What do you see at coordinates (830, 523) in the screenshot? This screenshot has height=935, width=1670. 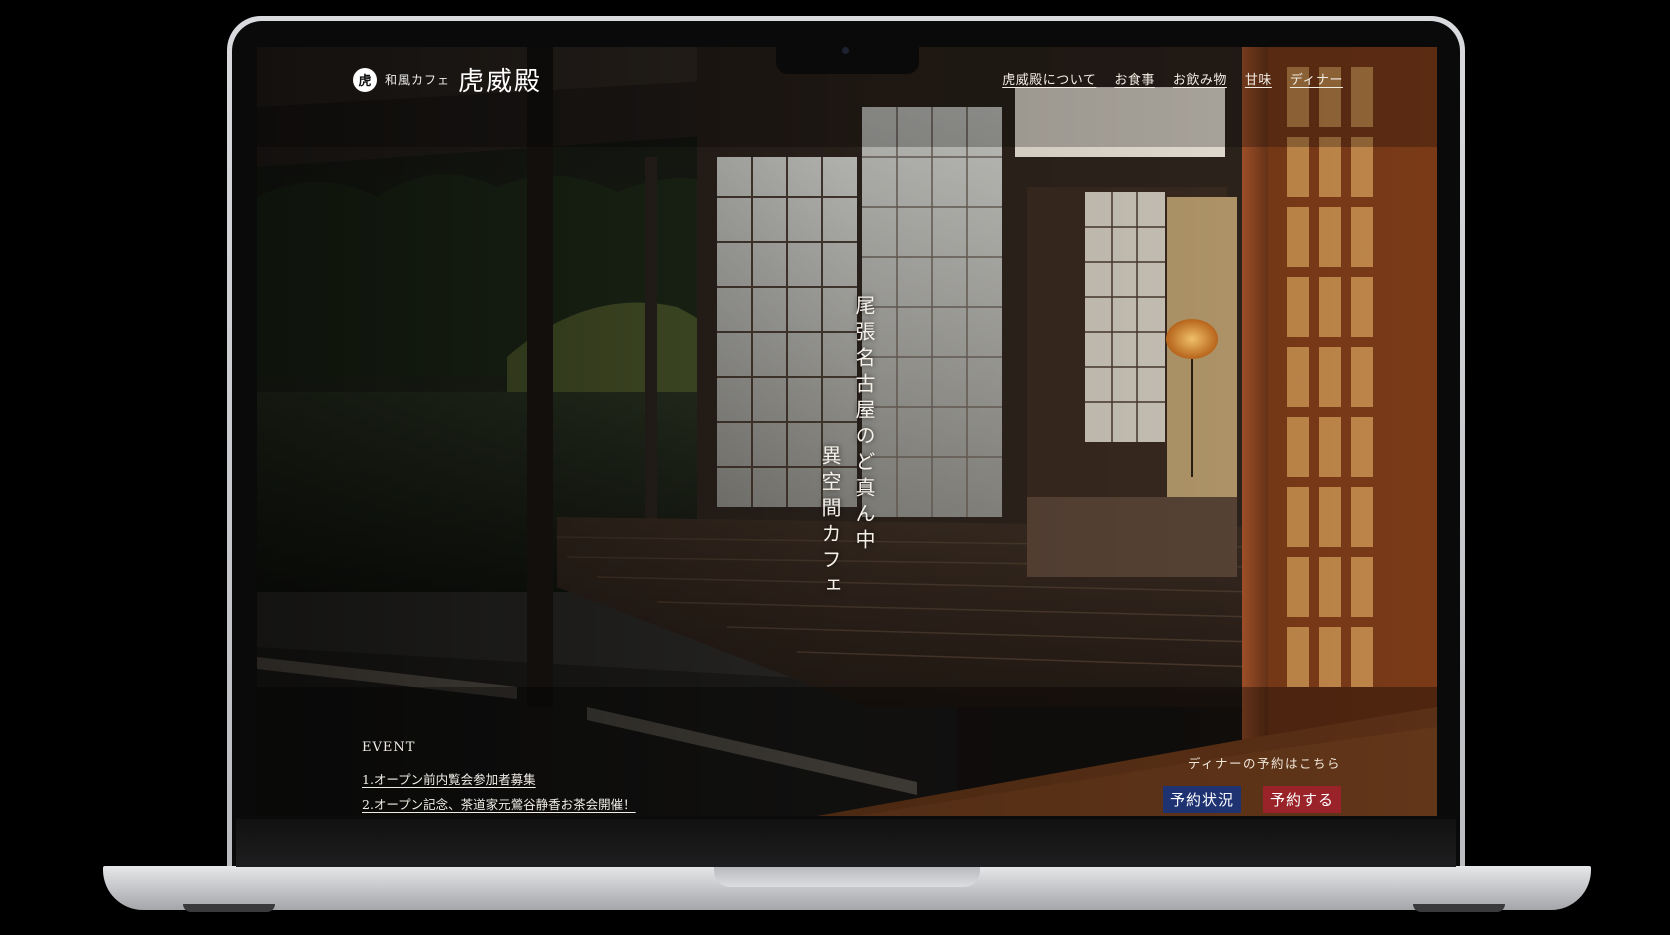 I see `hero-tagline-line2: 異空間カフェ` at bounding box center [830, 523].